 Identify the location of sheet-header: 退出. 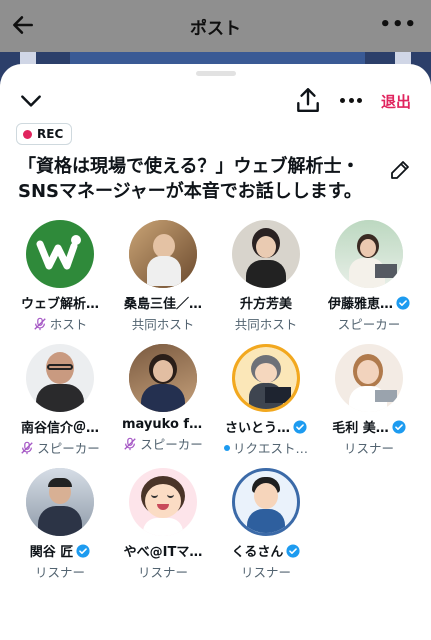
(215, 101).